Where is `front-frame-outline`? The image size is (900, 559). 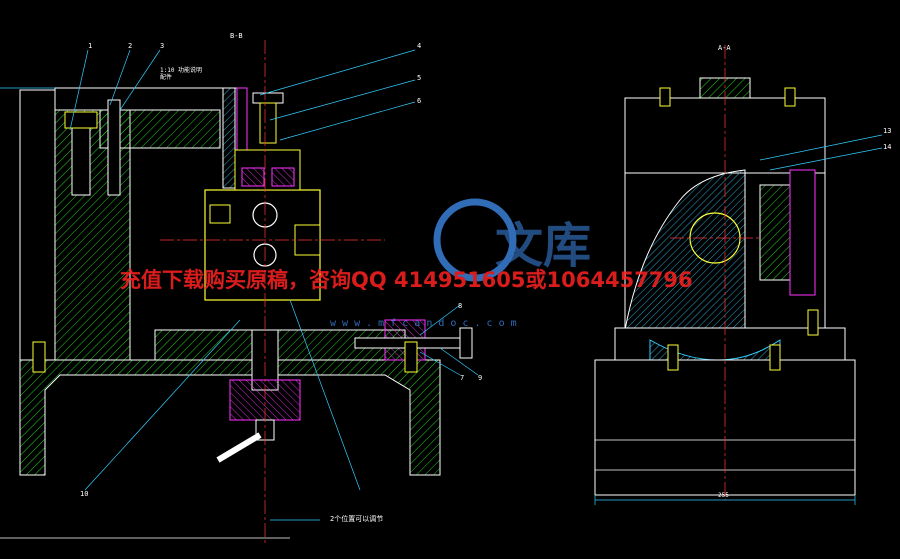 front-frame-outline is located at coordinates (37, 224).